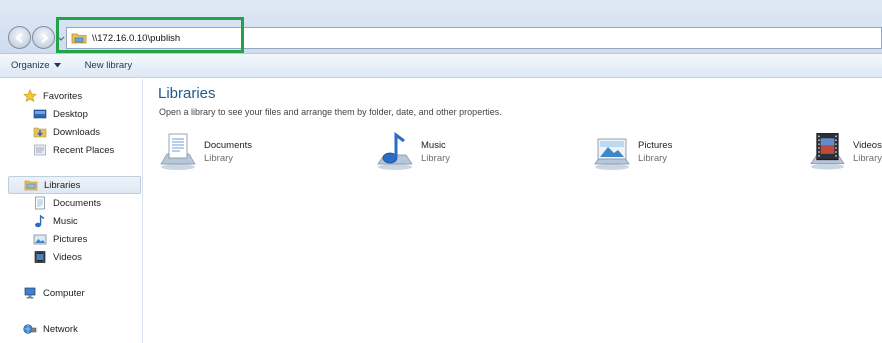 This screenshot has height=343, width=882. I want to click on new-library-button: New library, so click(109, 65).